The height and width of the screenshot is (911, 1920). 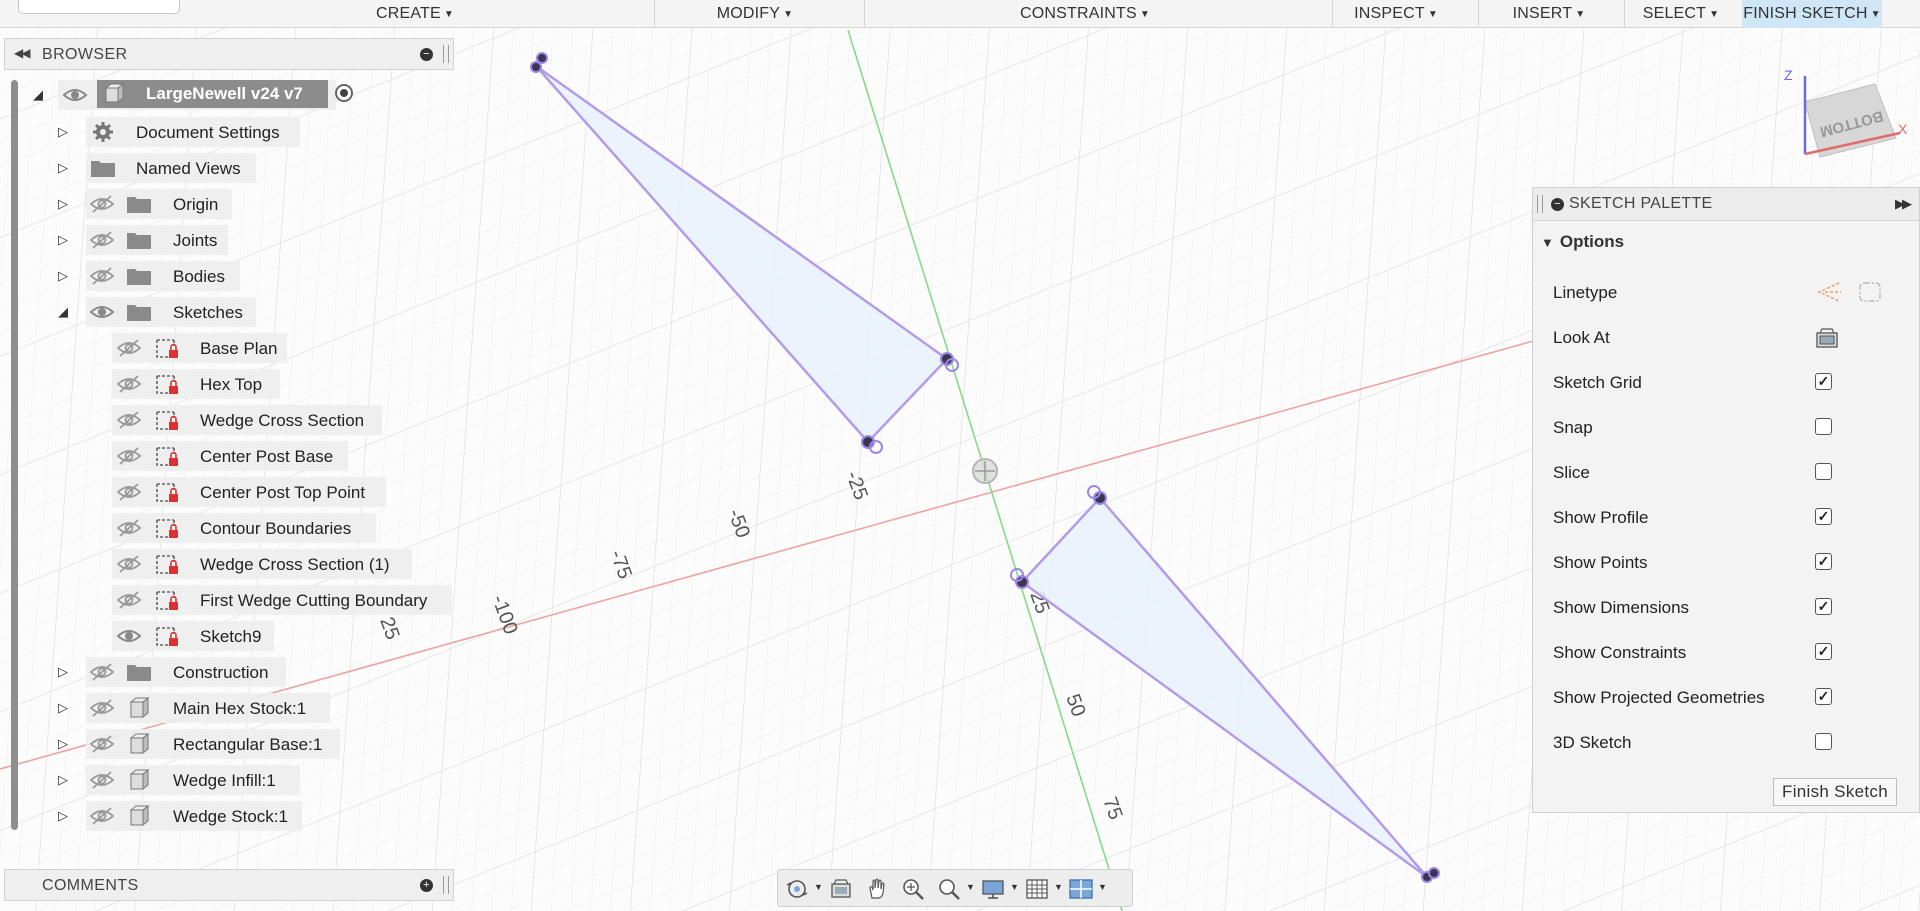 What do you see at coordinates (200, 672) in the screenshot?
I see `browser-item-construction: ▷ Construction` at bounding box center [200, 672].